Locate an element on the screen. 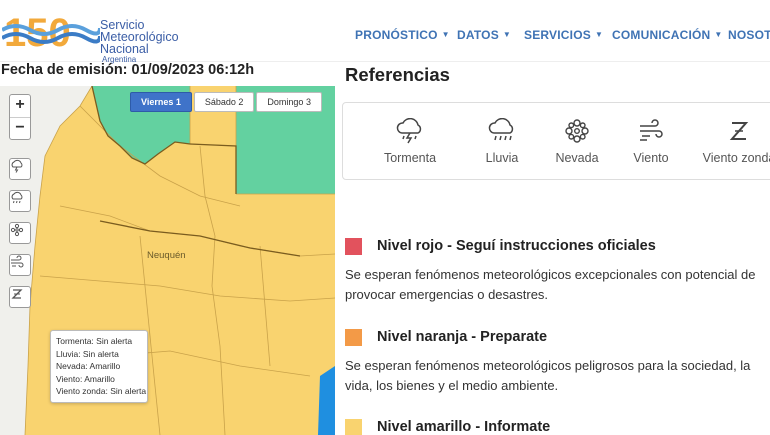 This screenshot has width=770, height=435. referencias-title: Referencias is located at coordinates (397, 74).